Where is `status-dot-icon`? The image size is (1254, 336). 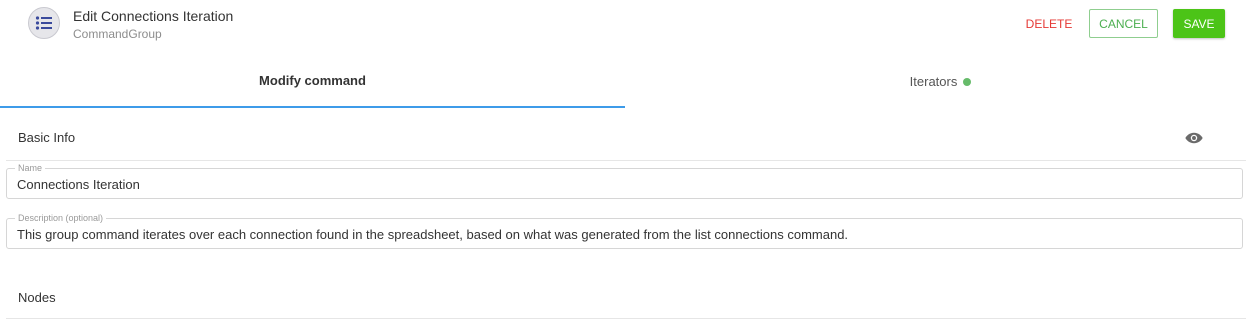
status-dot-icon is located at coordinates (967, 81).